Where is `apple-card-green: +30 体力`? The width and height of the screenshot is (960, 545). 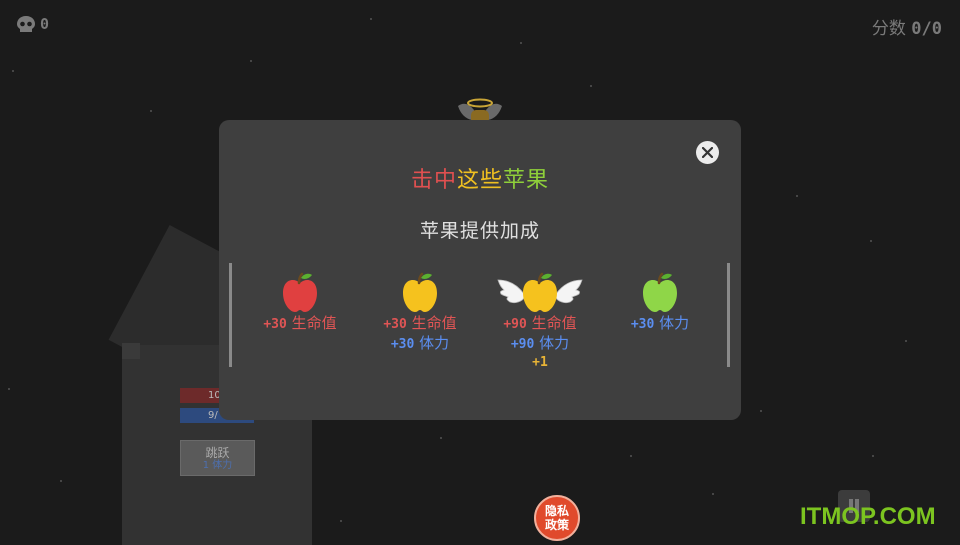 apple-card-green: +30 体力 is located at coordinates (660, 302).